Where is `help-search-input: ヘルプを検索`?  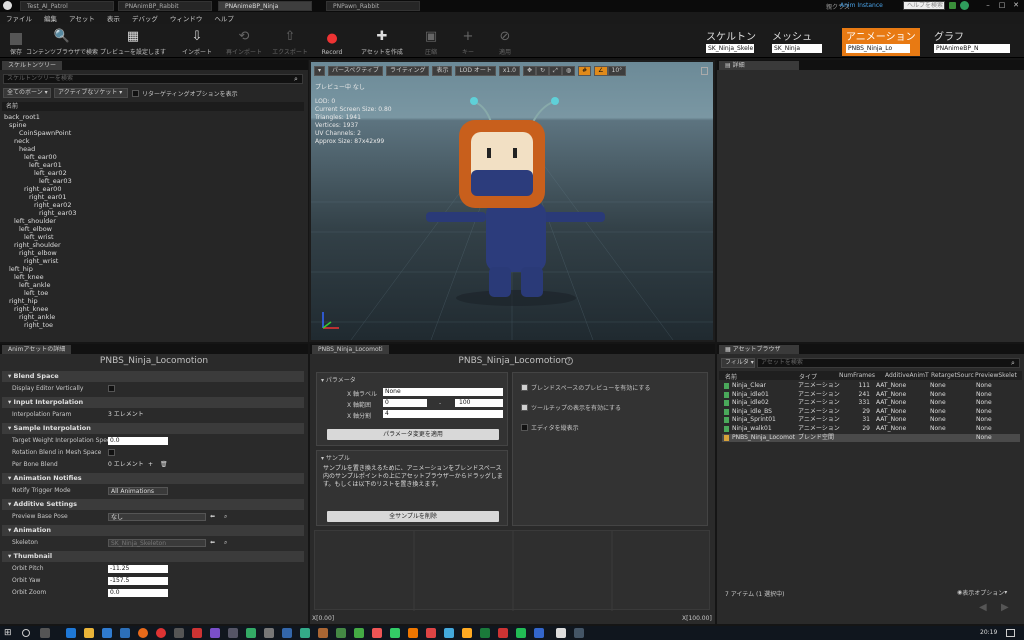
help-search-input: ヘルプを検索 is located at coordinates (924, 5).